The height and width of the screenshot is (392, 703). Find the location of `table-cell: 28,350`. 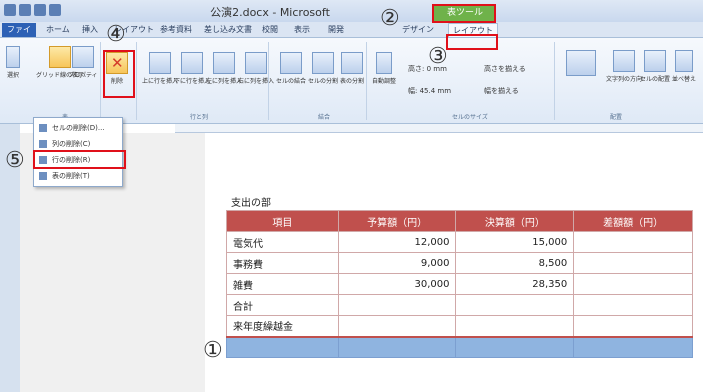

table-cell: 28,350 is located at coordinates (515, 284).